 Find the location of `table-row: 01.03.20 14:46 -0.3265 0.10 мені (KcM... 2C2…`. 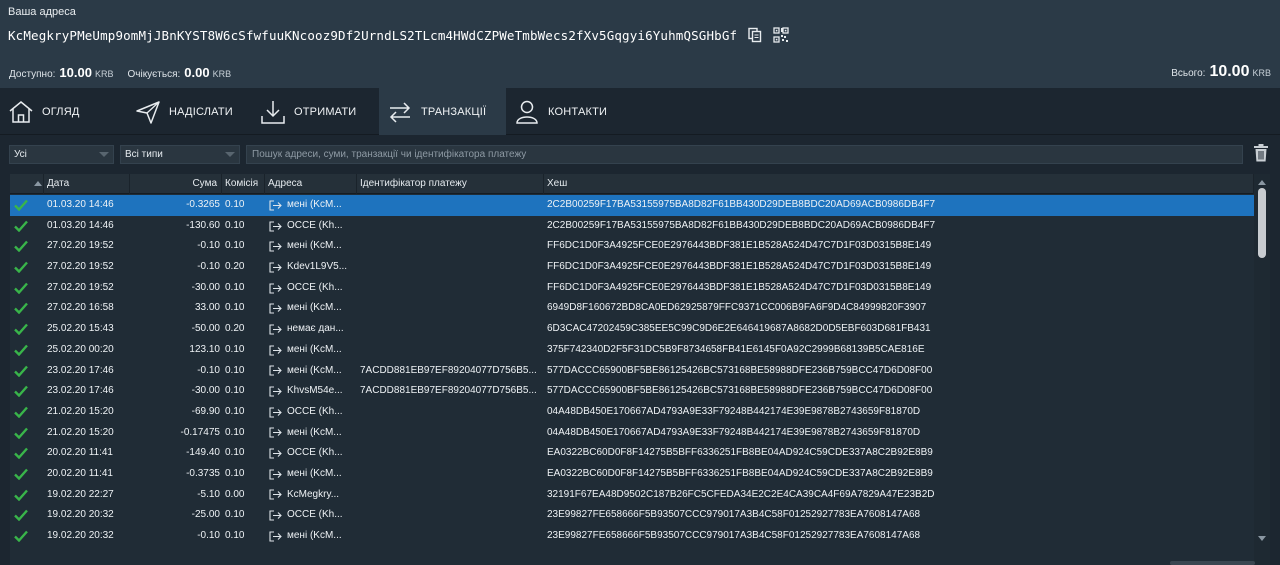

table-row: 01.03.20 14:46 -0.3265 0.10 мені (KcM... 2C2… is located at coordinates (632, 205).